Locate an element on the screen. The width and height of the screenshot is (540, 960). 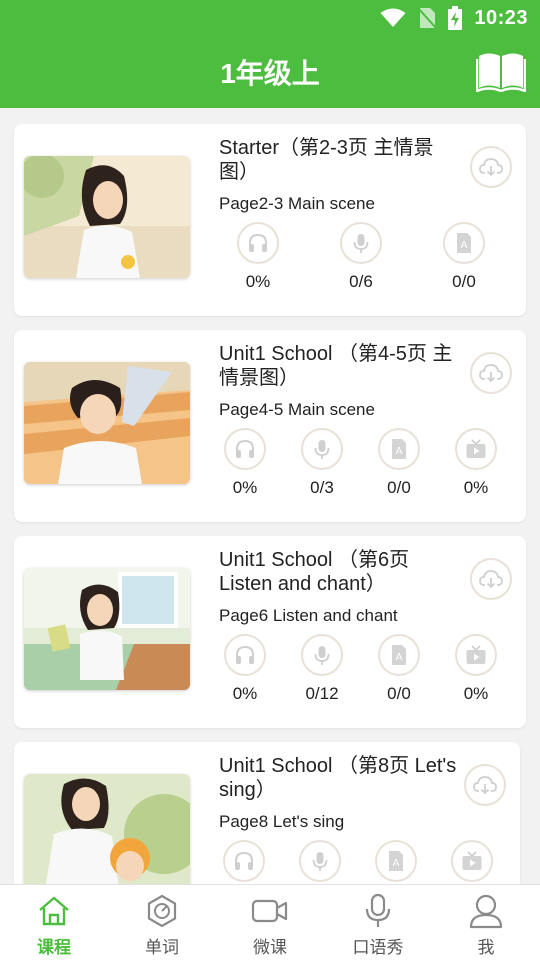
tab-label: 单词 is located at coordinates (162, 947).